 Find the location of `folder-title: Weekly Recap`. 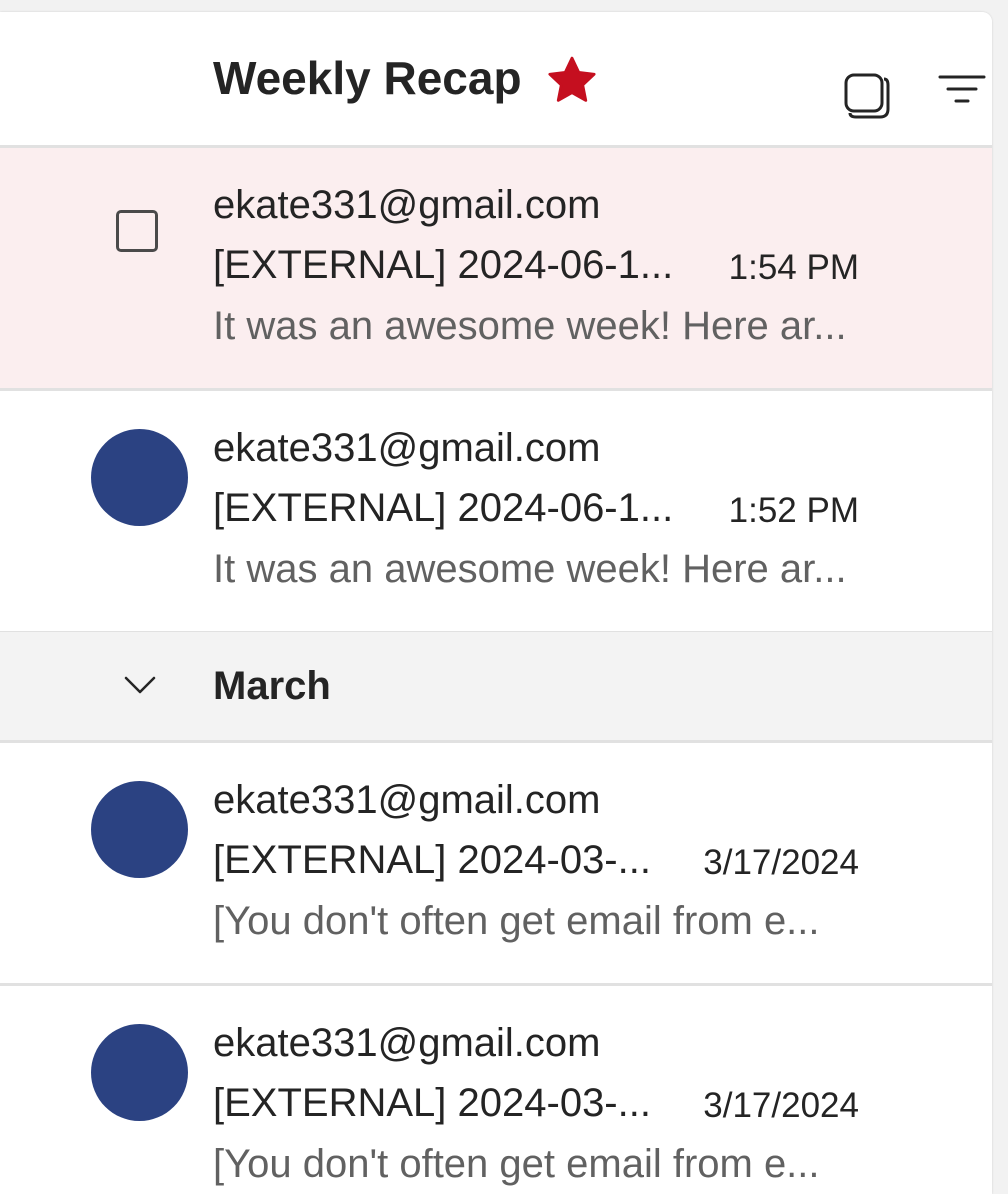

folder-title: Weekly Recap is located at coordinates (367, 78).